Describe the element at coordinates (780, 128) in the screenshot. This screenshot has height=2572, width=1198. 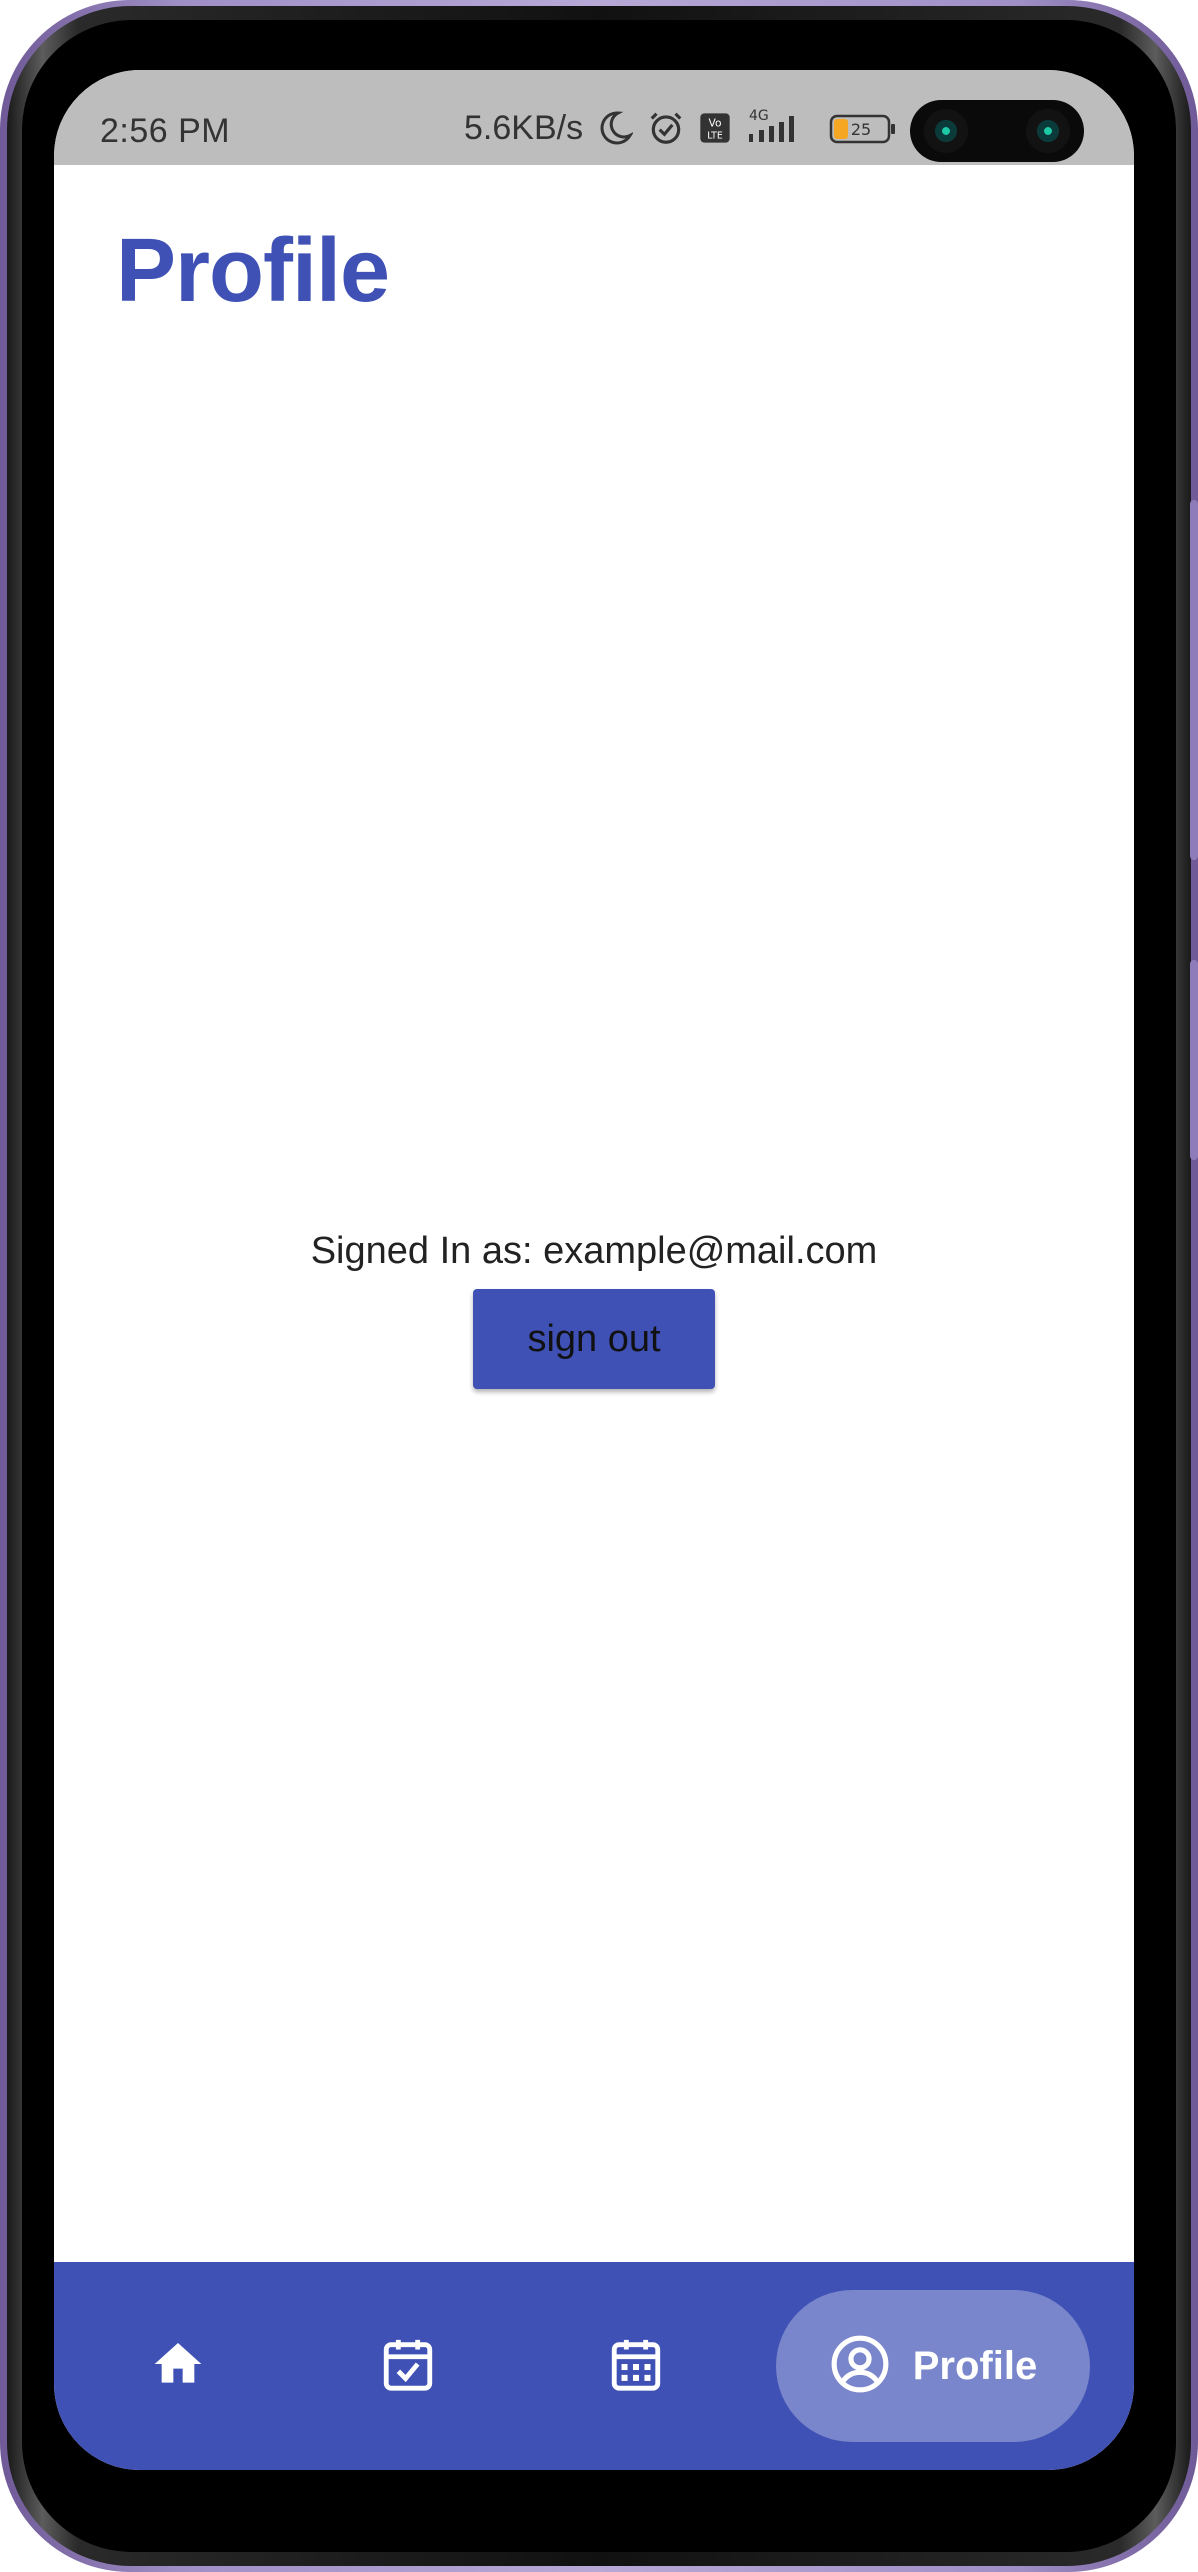
I see `signal-icon: 4G` at that location.